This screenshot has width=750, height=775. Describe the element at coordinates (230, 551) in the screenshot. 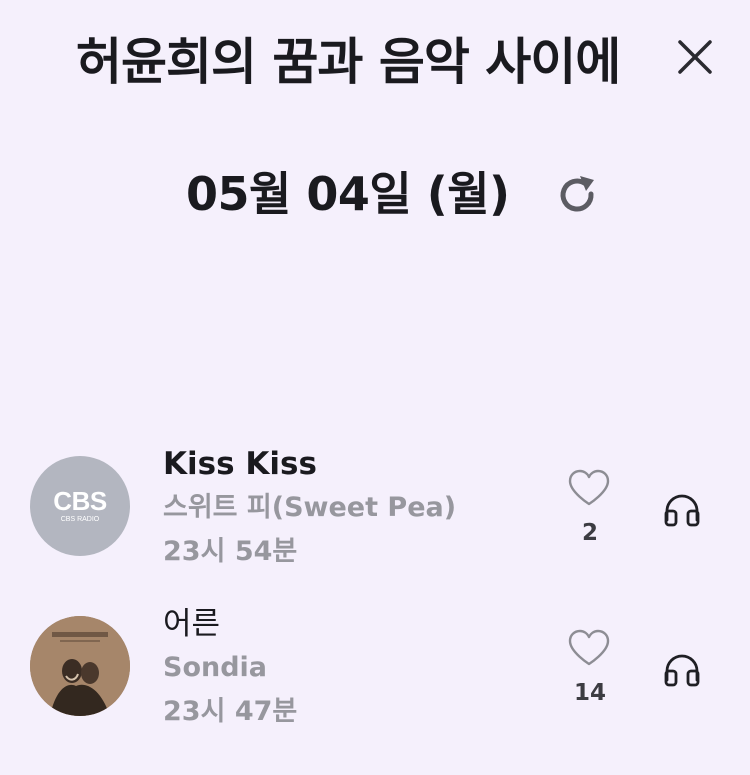

I see `track-time: 23시 54분` at that location.